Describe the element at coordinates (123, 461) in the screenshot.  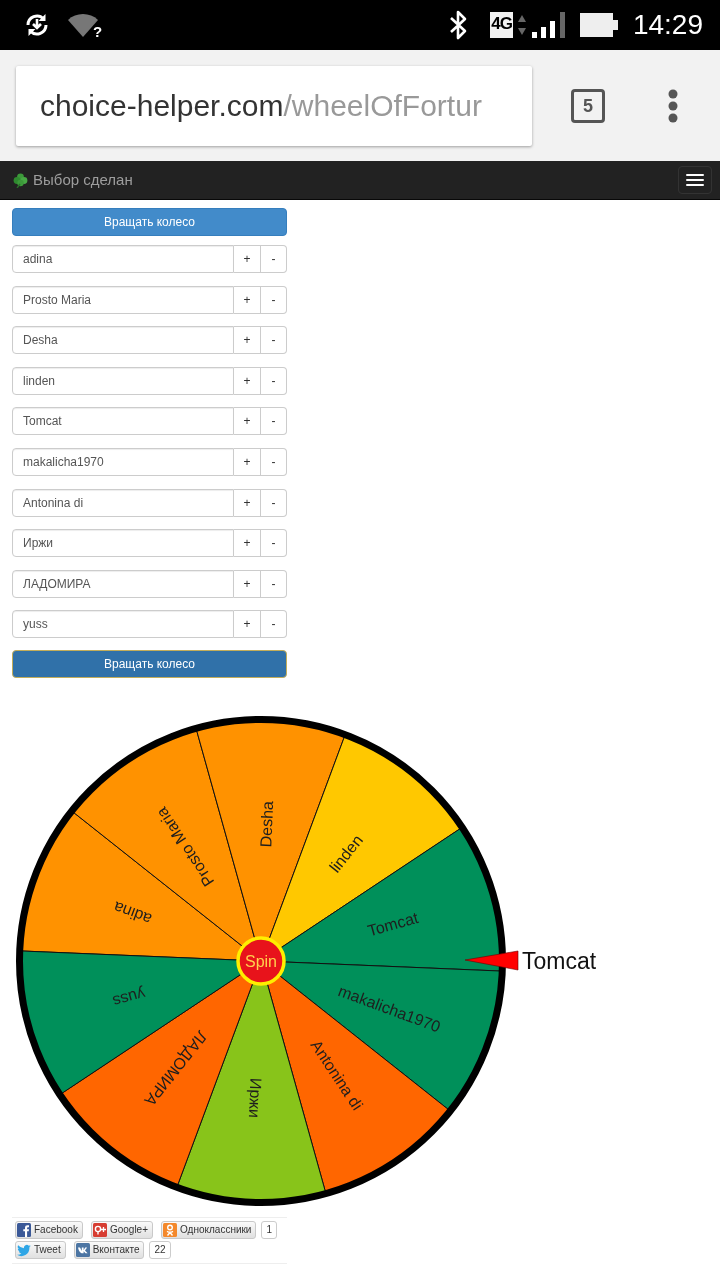
I see `name-input: makalicha1970` at that location.